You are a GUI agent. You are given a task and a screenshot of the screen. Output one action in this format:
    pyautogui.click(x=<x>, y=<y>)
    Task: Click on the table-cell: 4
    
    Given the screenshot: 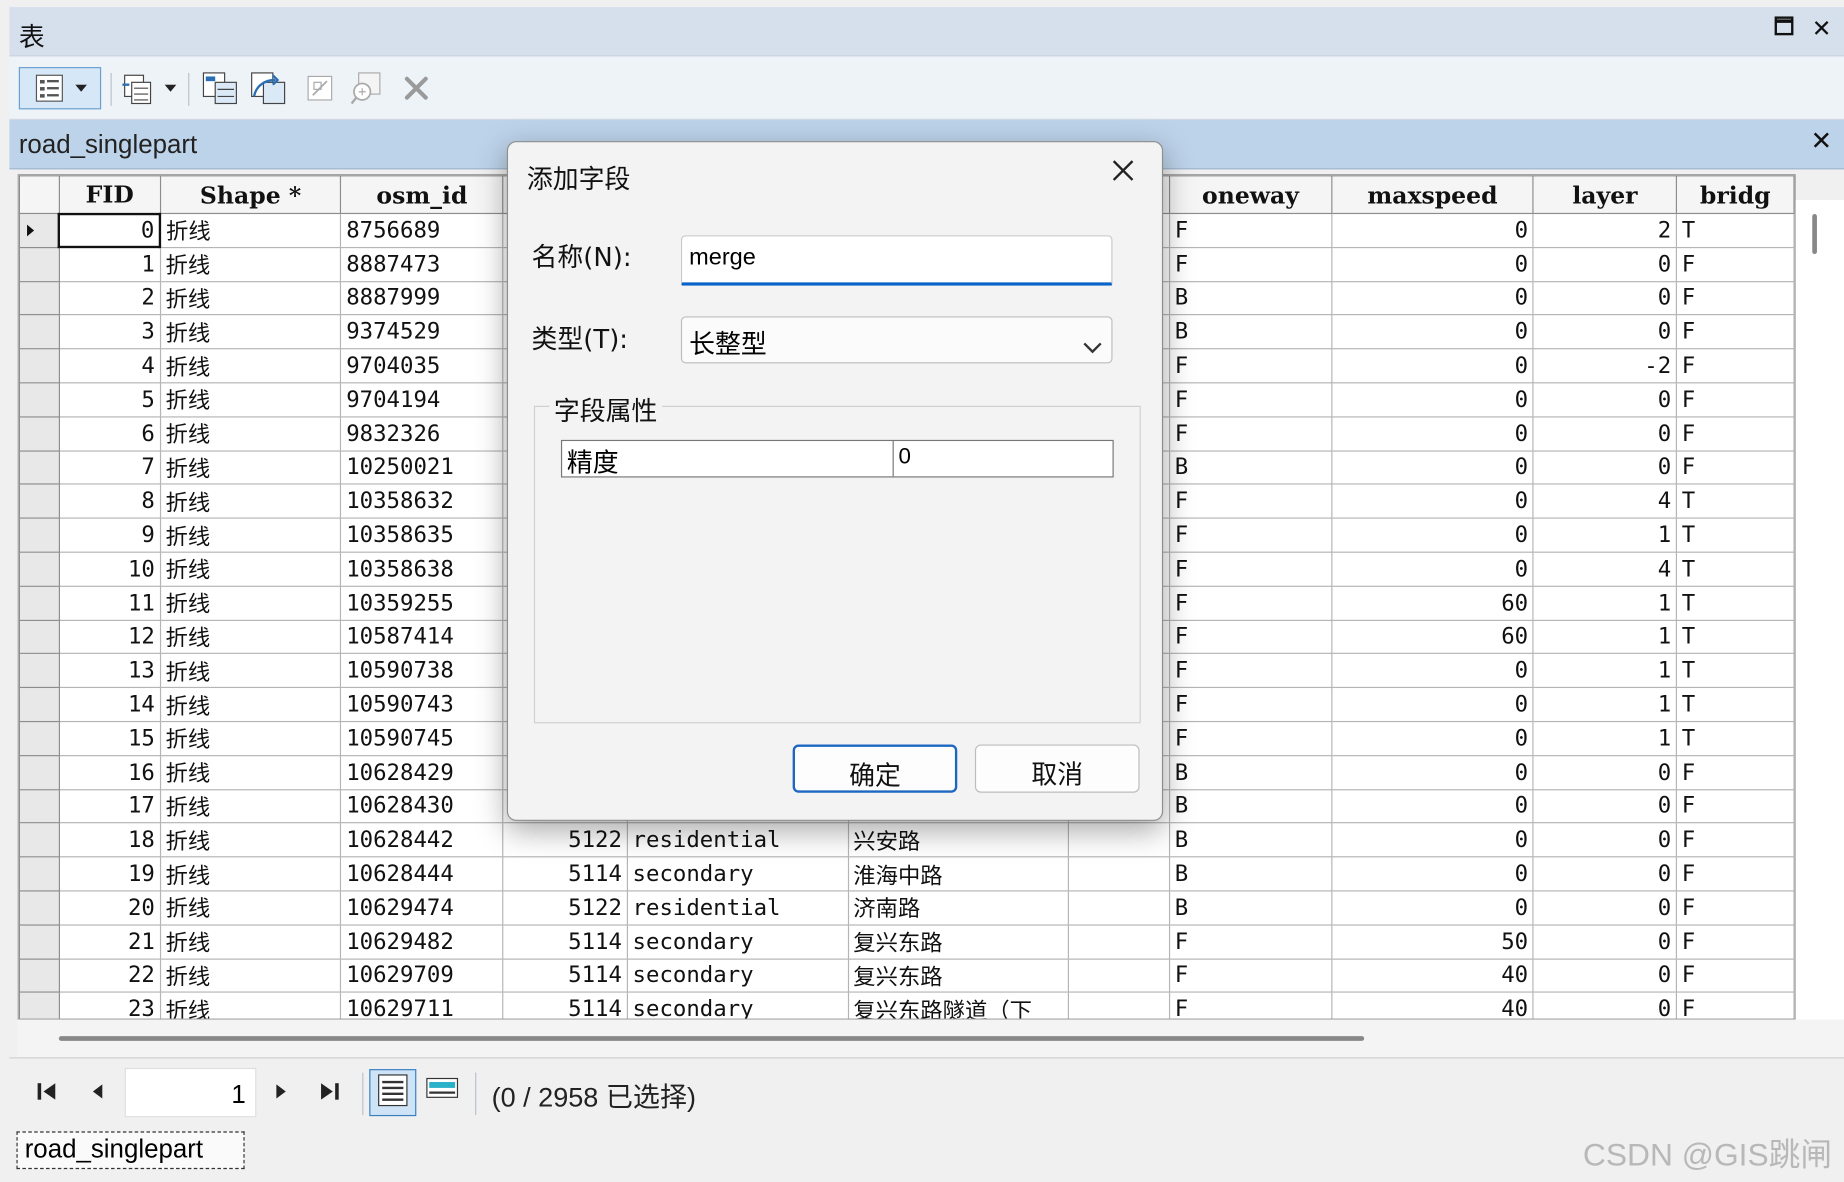 What is the action you would take?
    pyautogui.click(x=109, y=366)
    